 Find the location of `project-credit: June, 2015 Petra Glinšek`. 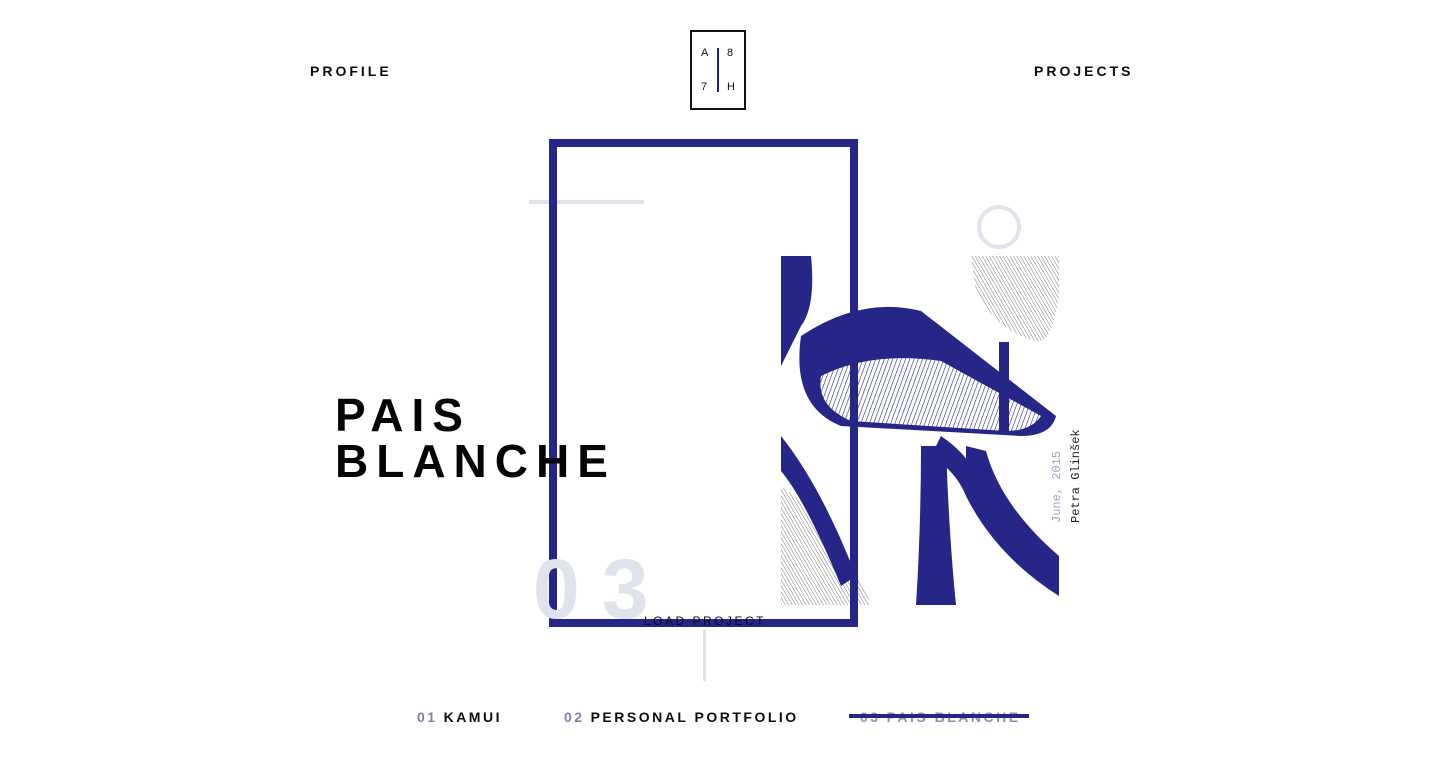

project-credit: June, 2015 Petra Glinšek is located at coordinates (1067, 476).